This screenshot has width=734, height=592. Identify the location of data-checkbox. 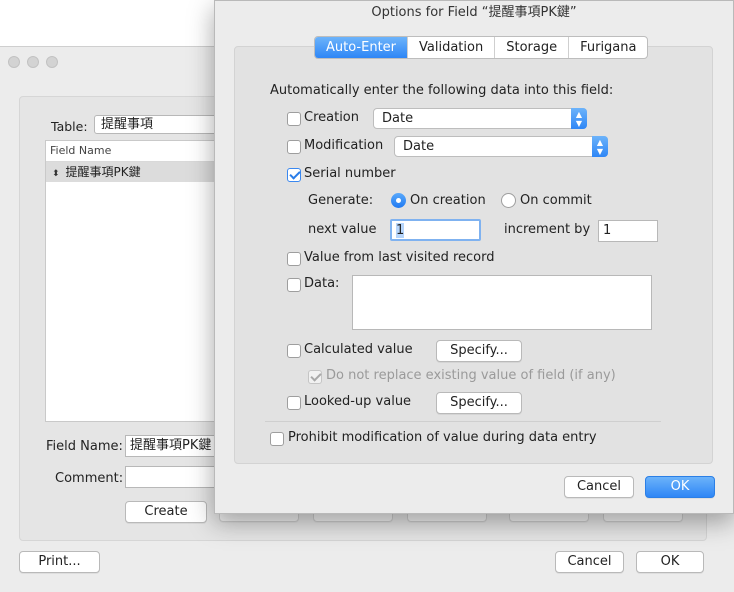
(294, 285).